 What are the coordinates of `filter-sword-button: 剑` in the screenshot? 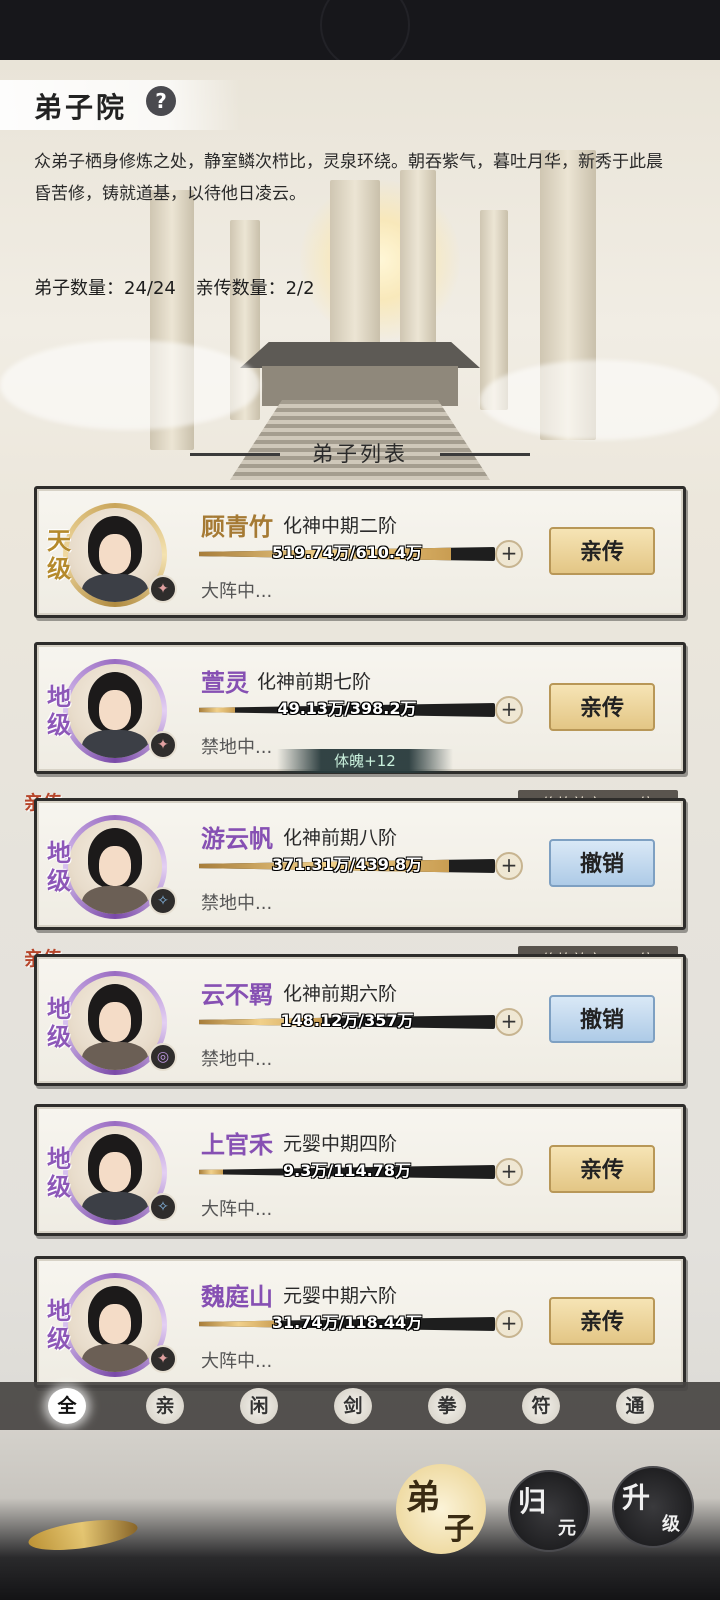 It's located at (353, 1406).